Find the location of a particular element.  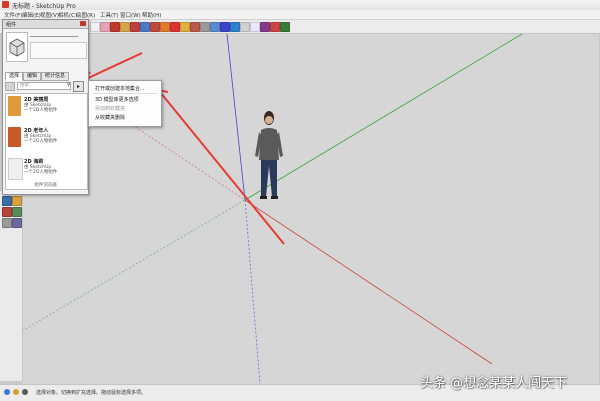

text-icon is located at coordinates (215, 27).